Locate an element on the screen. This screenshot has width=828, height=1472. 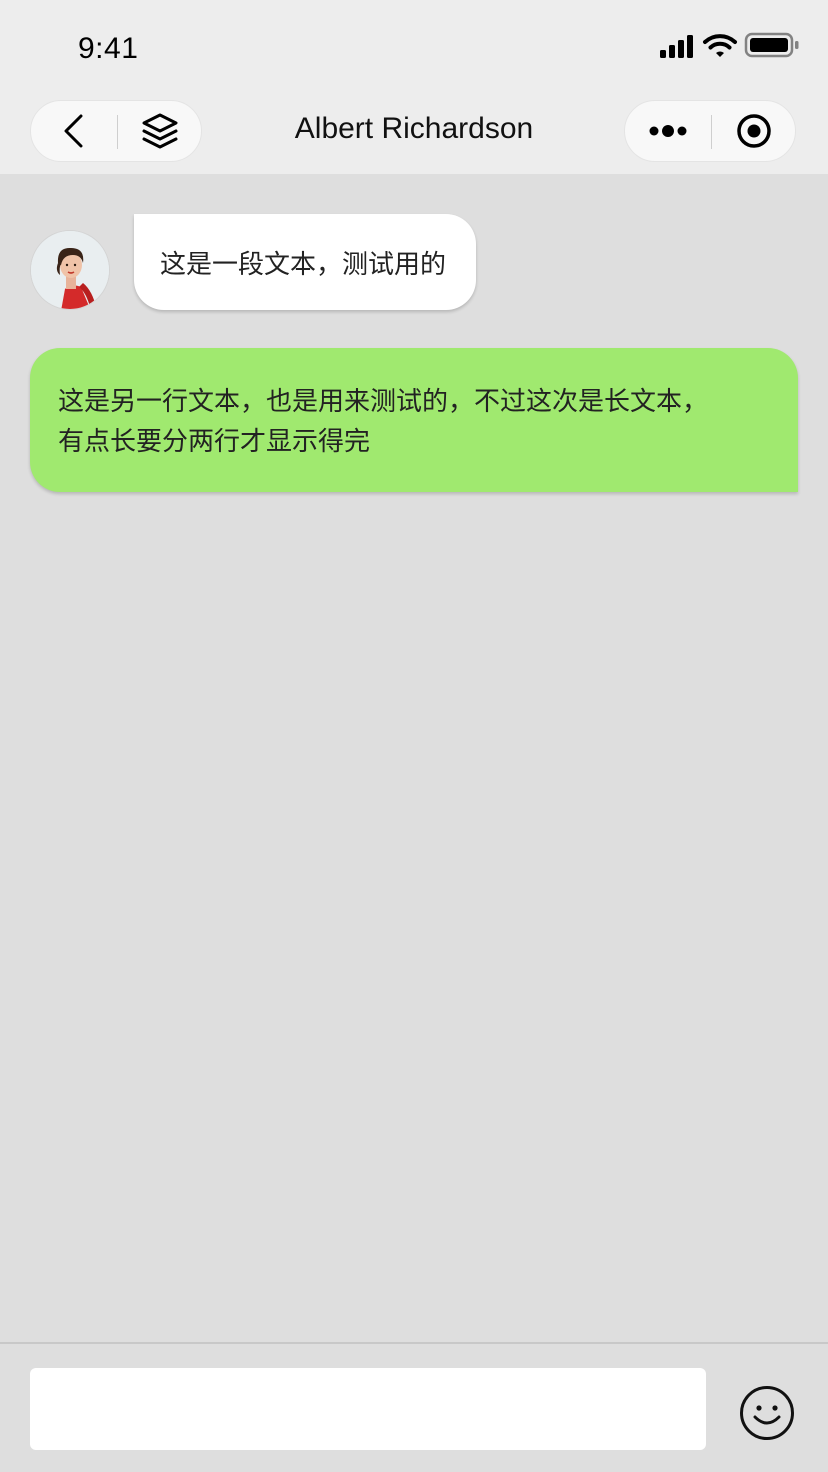
battery-icon is located at coordinates (771, 45).